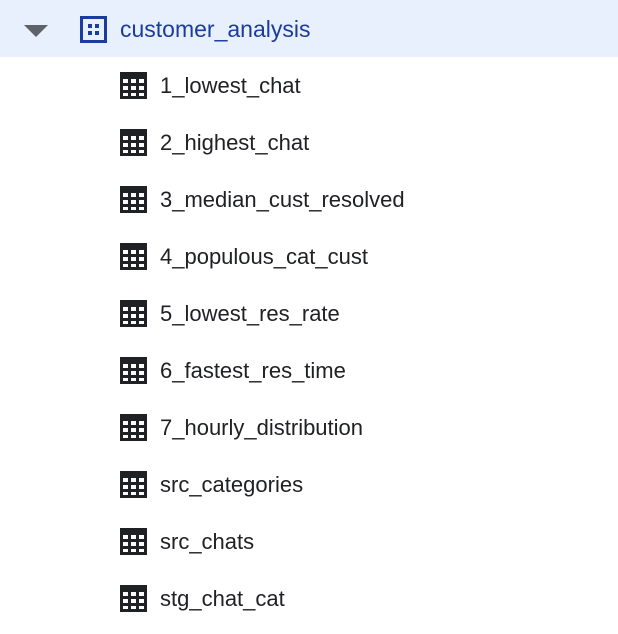 This screenshot has width=618, height=634. Describe the element at coordinates (207, 542) in the screenshot. I see `table-name: src_chats` at that location.